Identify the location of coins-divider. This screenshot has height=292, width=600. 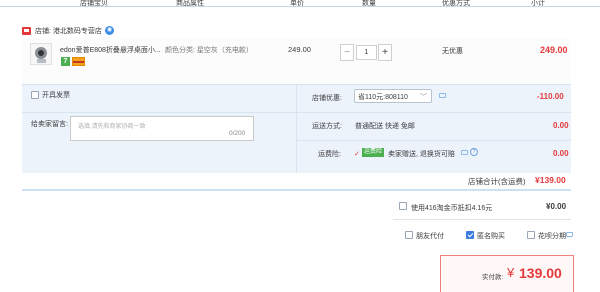
(482, 219).